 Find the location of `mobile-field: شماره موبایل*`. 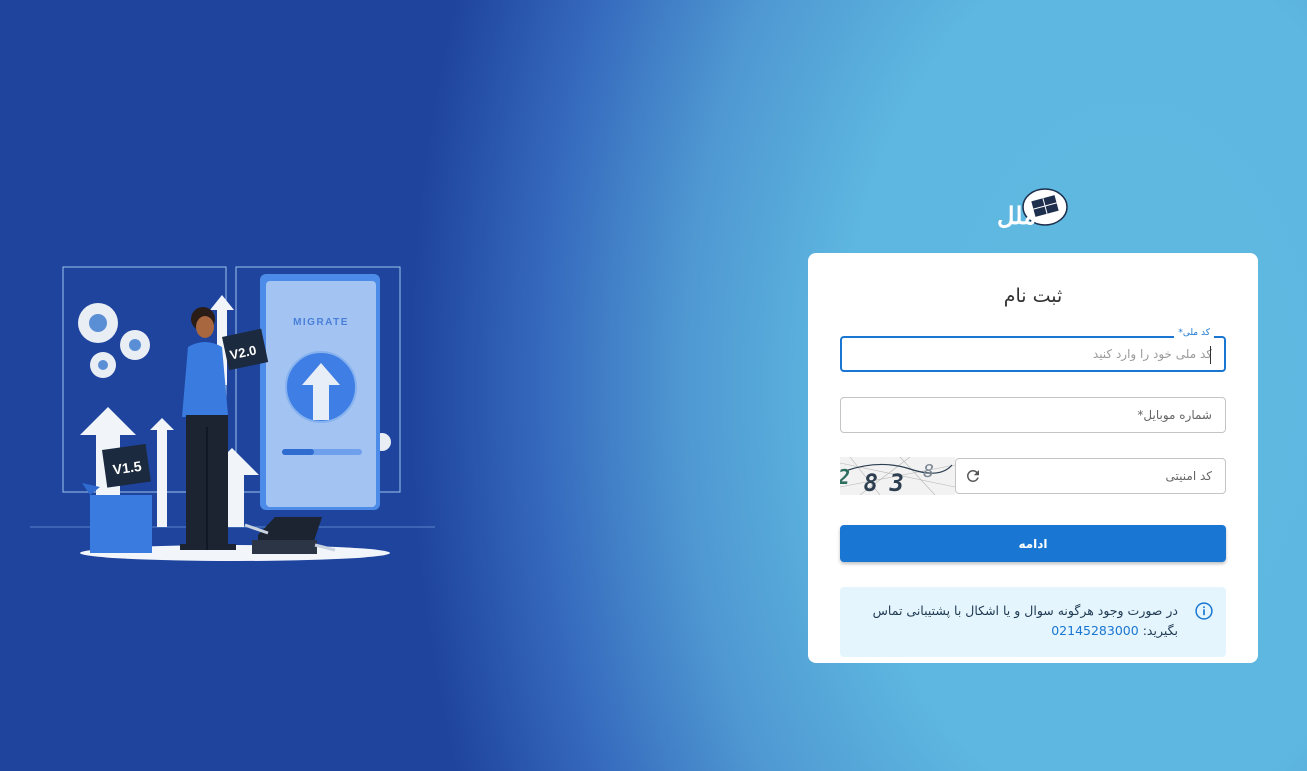

mobile-field: شماره موبایل* is located at coordinates (1033, 415).